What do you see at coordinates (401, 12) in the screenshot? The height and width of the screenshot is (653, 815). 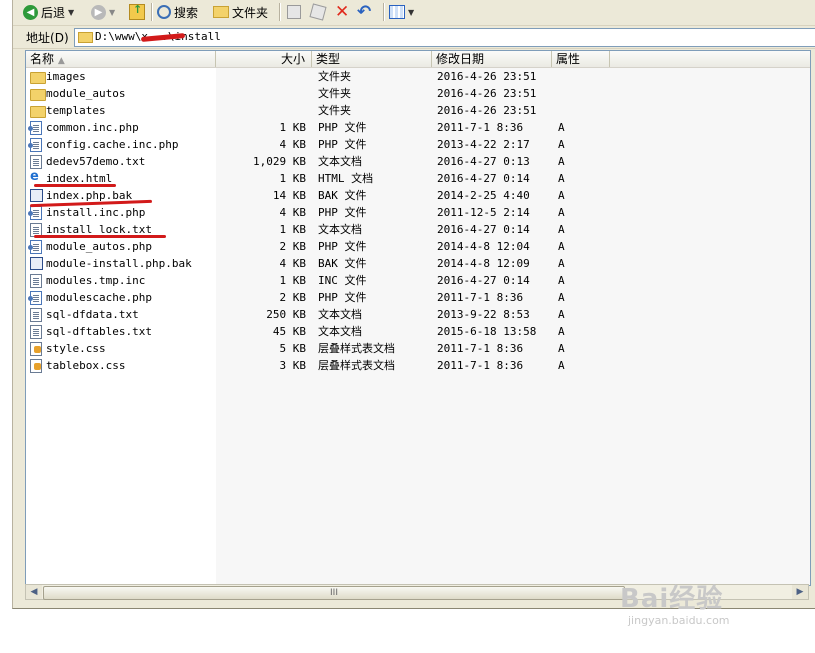 I see `views-button: ▼` at bounding box center [401, 12].